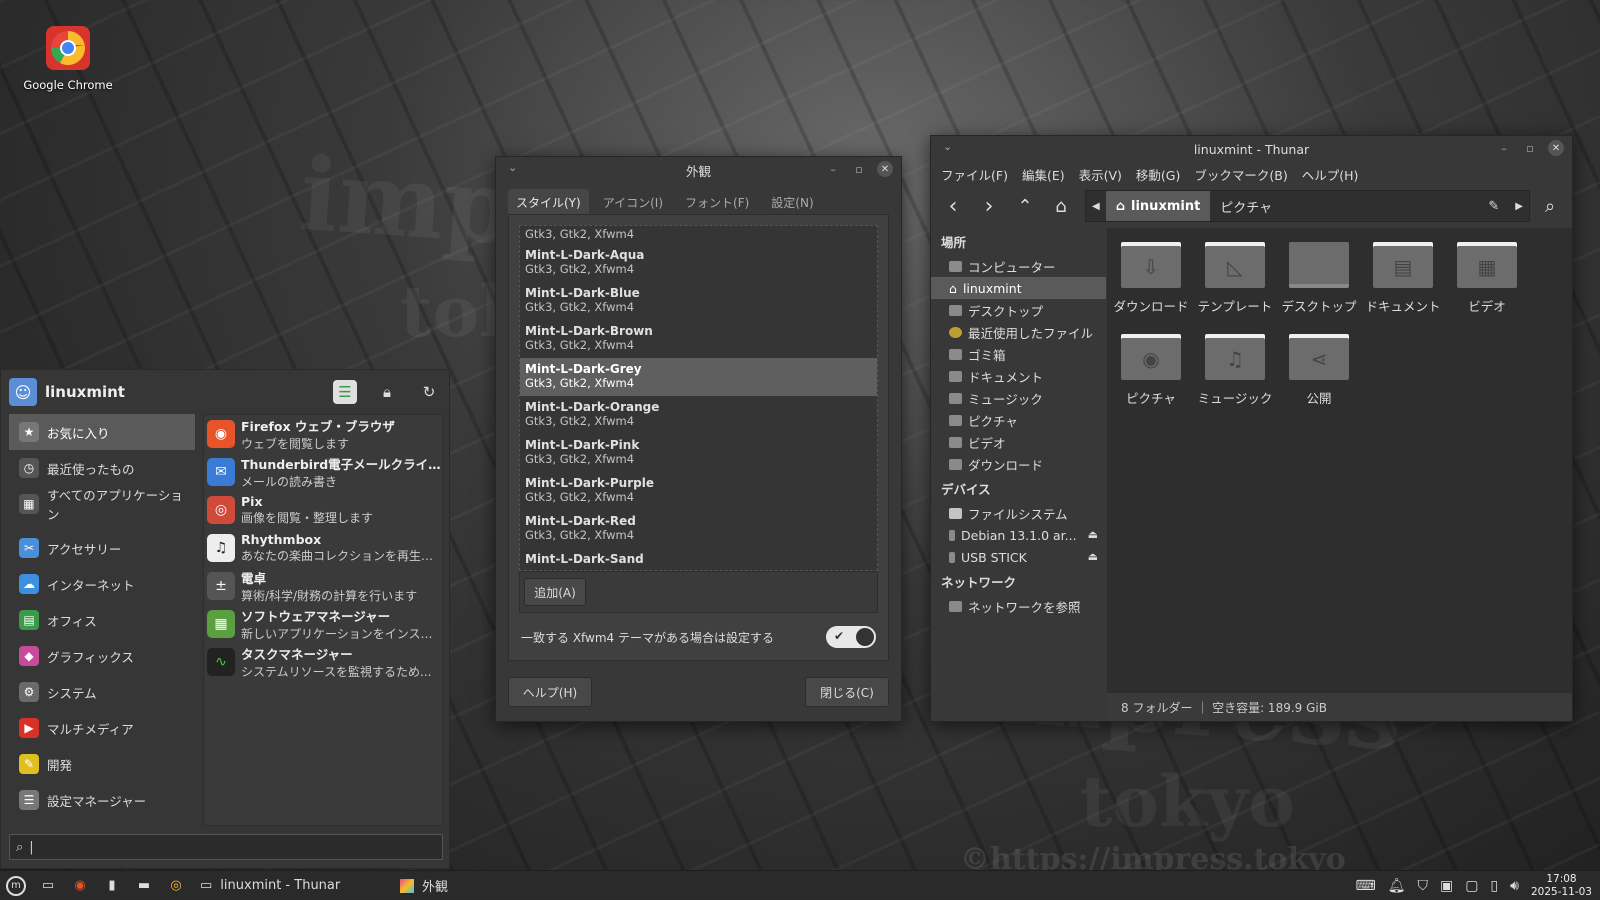 The height and width of the screenshot is (900, 1600). I want to click on sidebar-item-computer: コンピューター, so click(1018, 266).